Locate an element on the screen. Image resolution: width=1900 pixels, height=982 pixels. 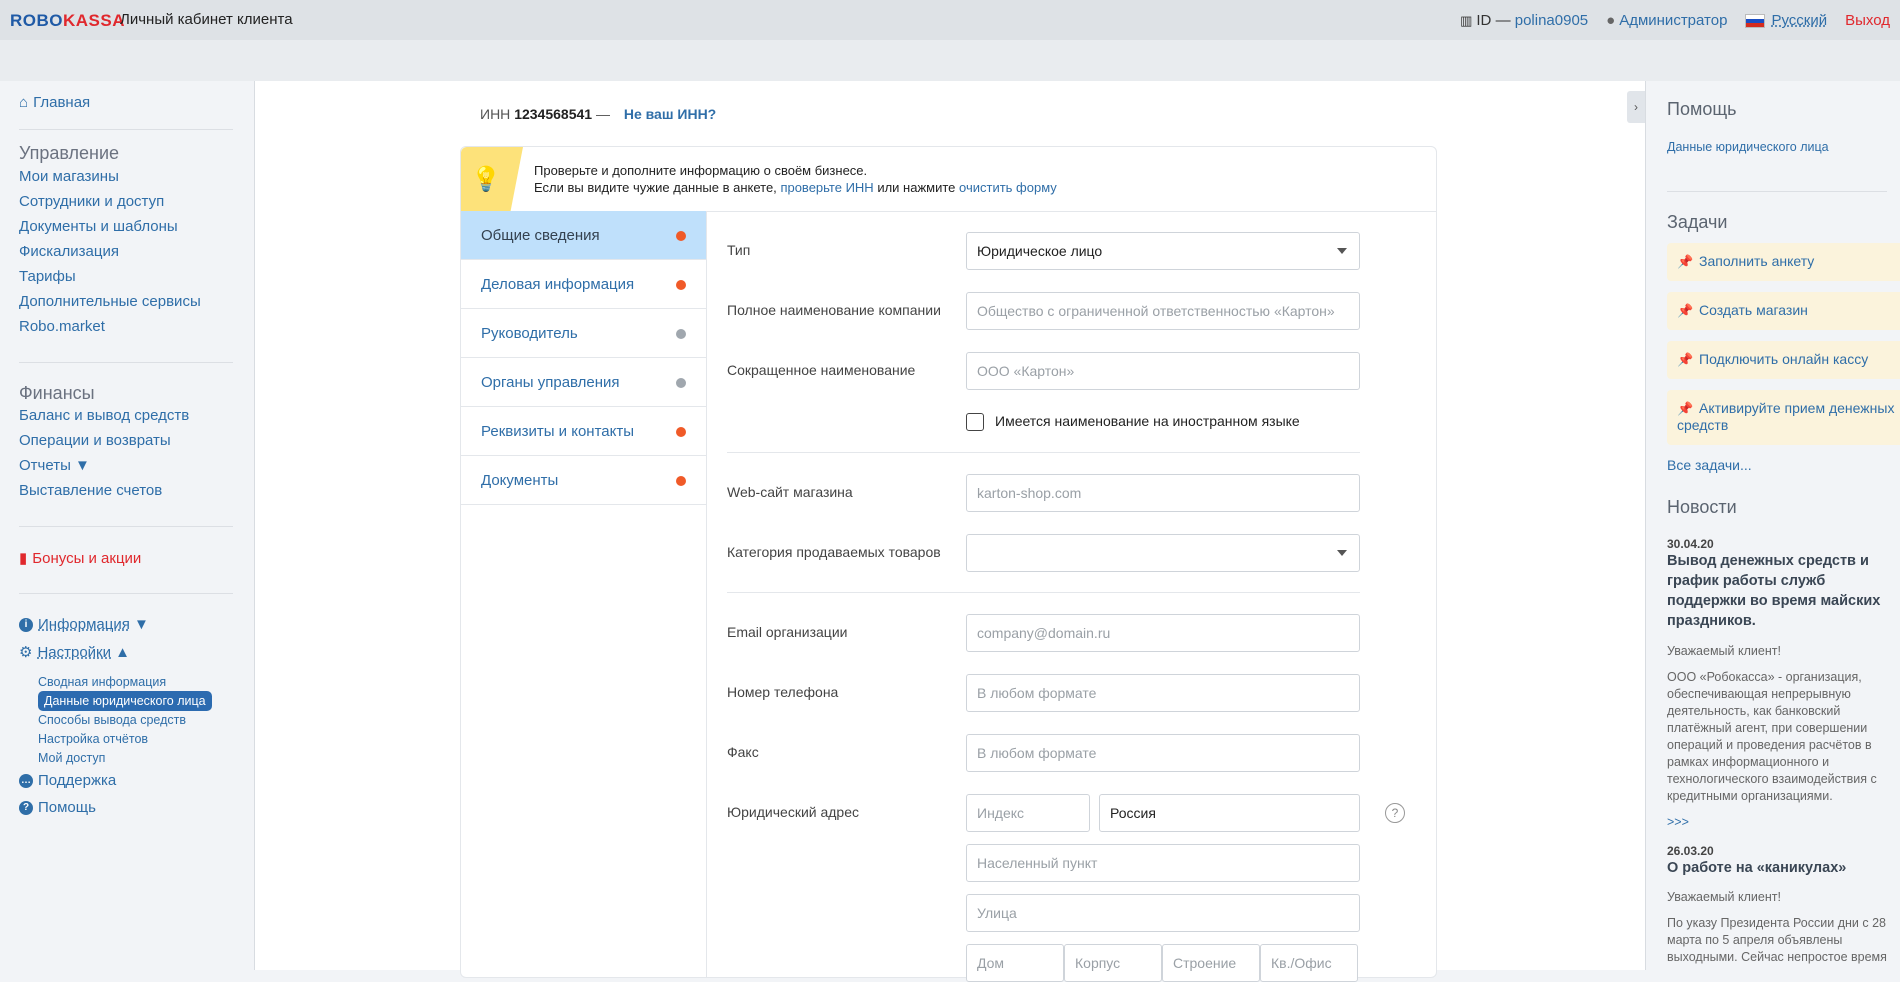
building-icon: ▥ is located at coordinates (1466, 20).